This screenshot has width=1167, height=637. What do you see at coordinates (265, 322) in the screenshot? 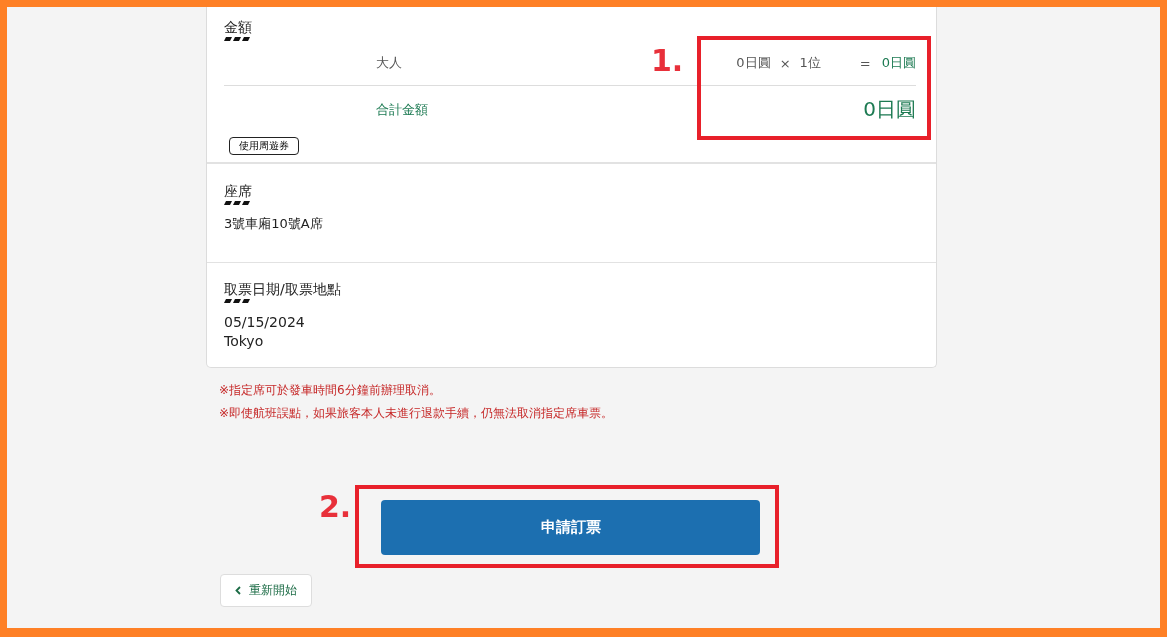
I see `pickup-detail: 05/15/2024` at bounding box center [265, 322].